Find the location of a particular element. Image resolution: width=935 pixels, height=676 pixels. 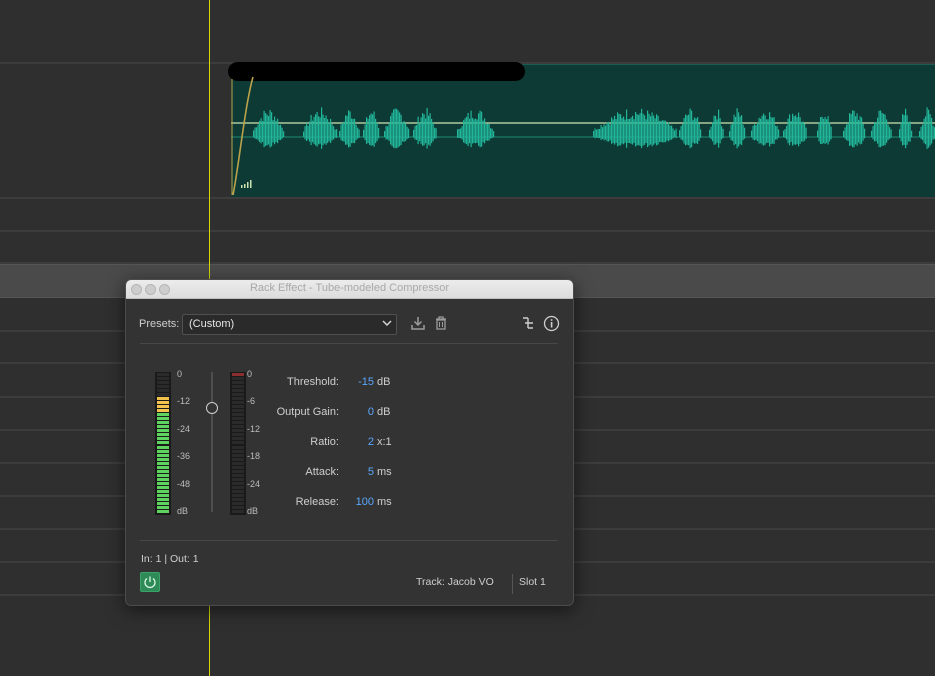

param-unit: x:1 is located at coordinates (384, 442).